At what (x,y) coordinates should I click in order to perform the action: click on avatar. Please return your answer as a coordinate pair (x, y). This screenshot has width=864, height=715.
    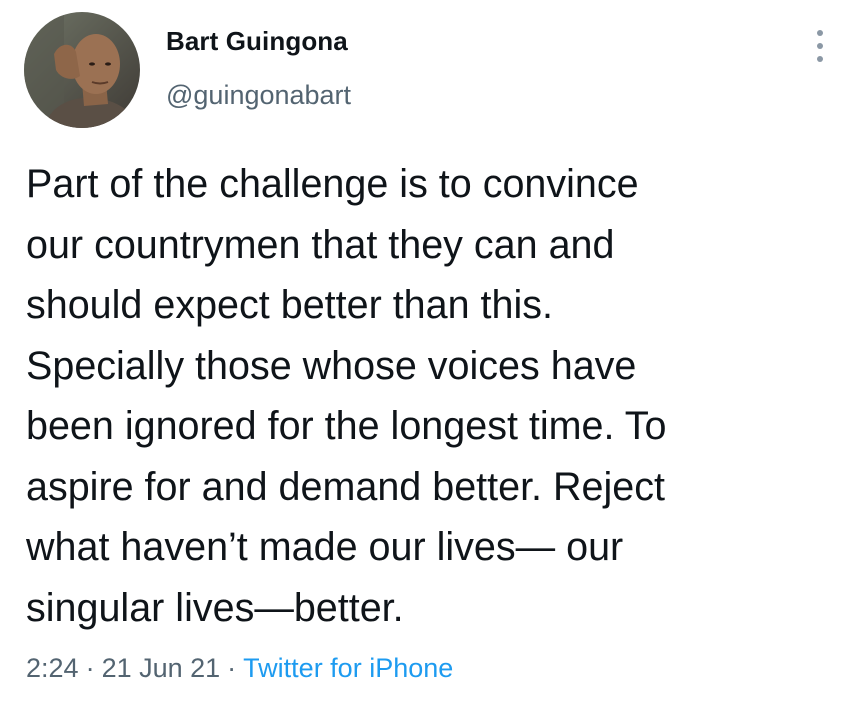
    Looking at the image, I should click on (82, 70).